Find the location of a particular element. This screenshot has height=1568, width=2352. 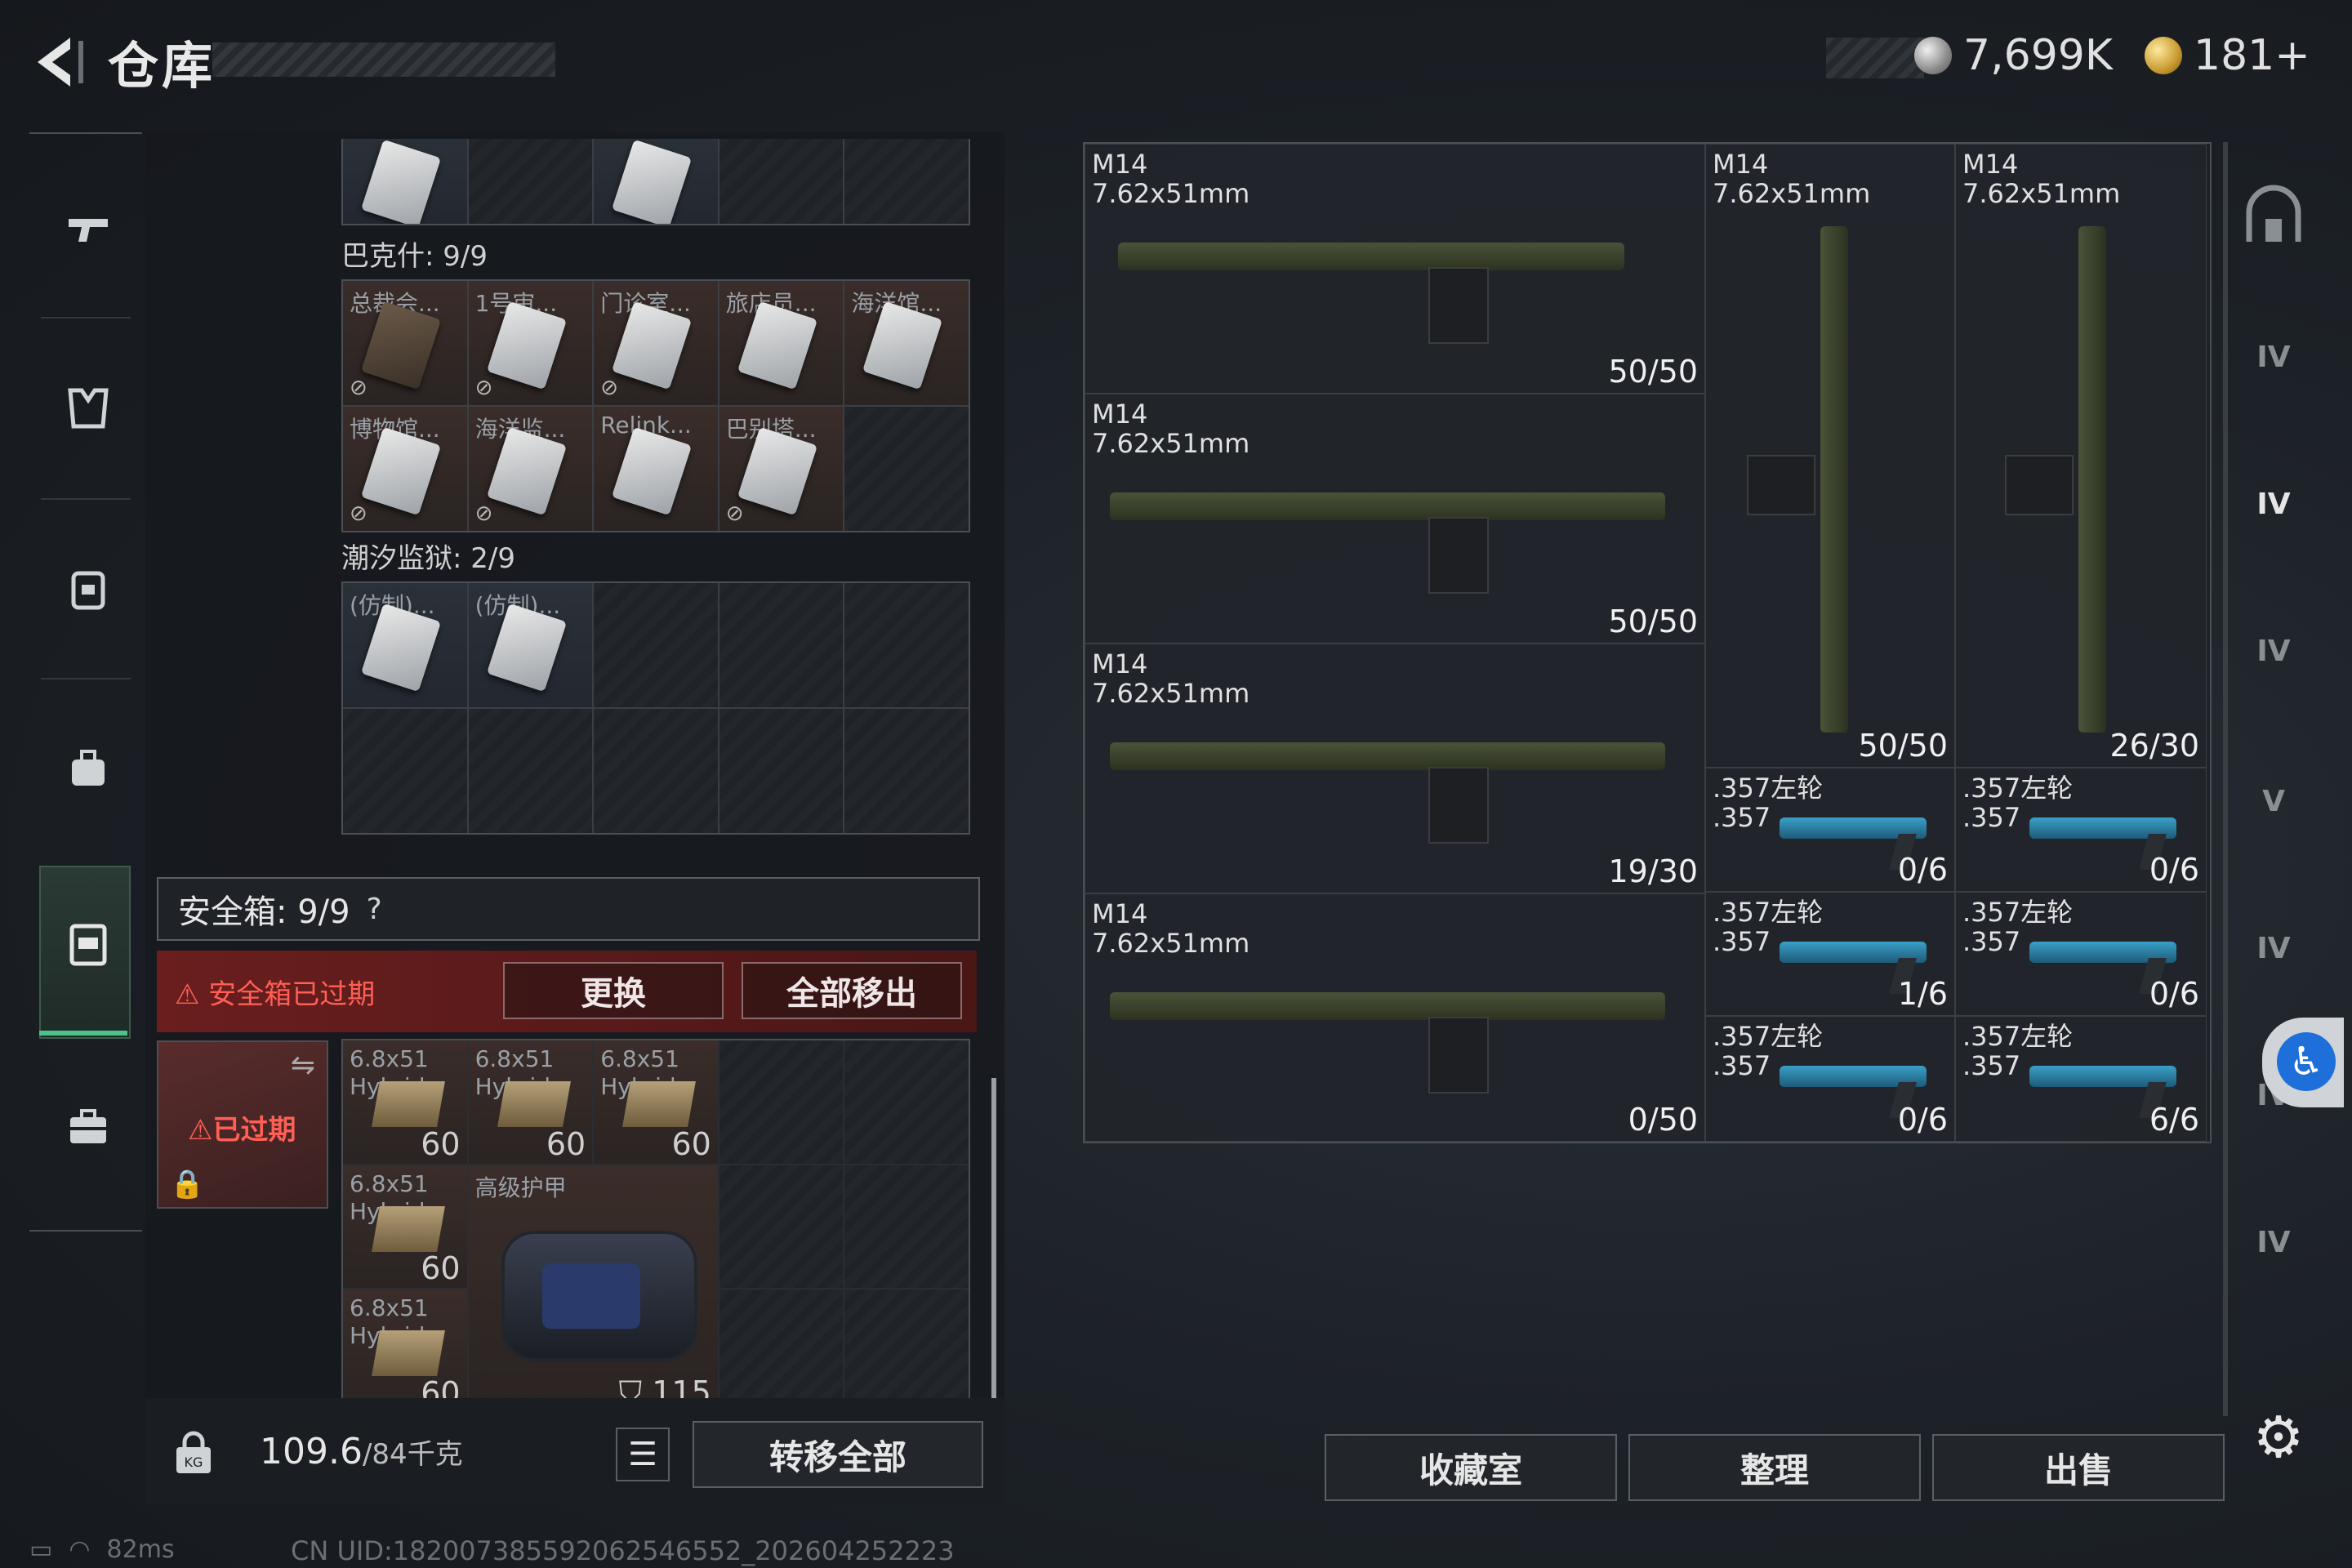

rifle-tab-icon-active: IV is located at coordinates (2273, 505).